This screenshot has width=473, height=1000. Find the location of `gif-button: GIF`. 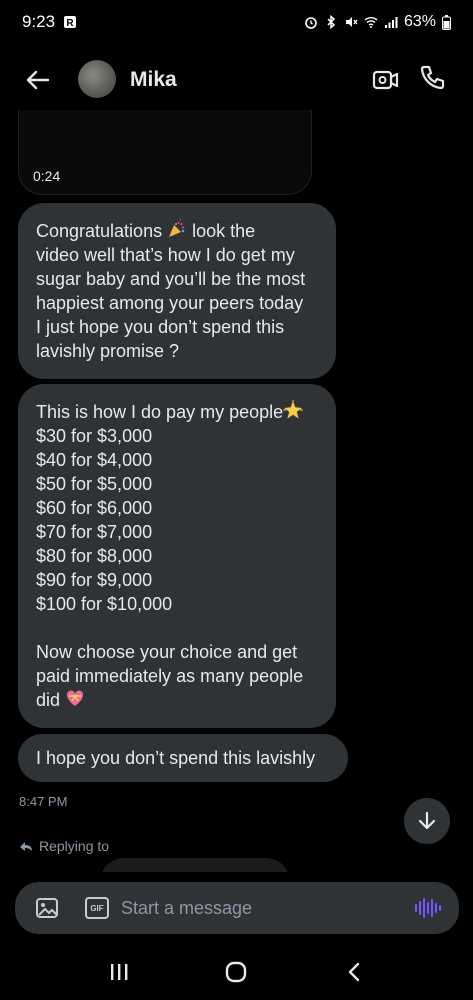

gif-button: GIF is located at coordinates (97, 908).